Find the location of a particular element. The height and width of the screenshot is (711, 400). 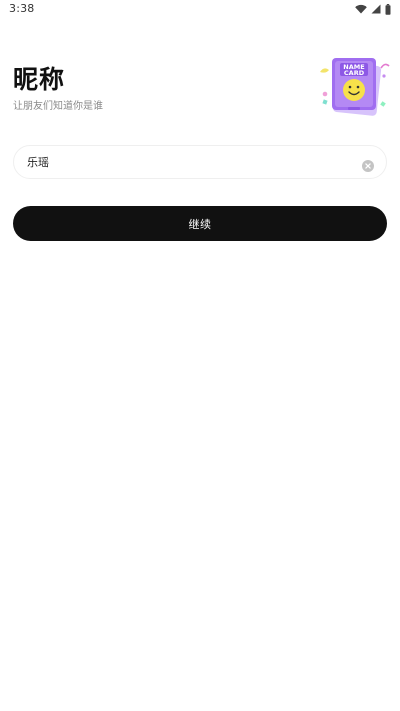

clear-icon is located at coordinates (368, 164).